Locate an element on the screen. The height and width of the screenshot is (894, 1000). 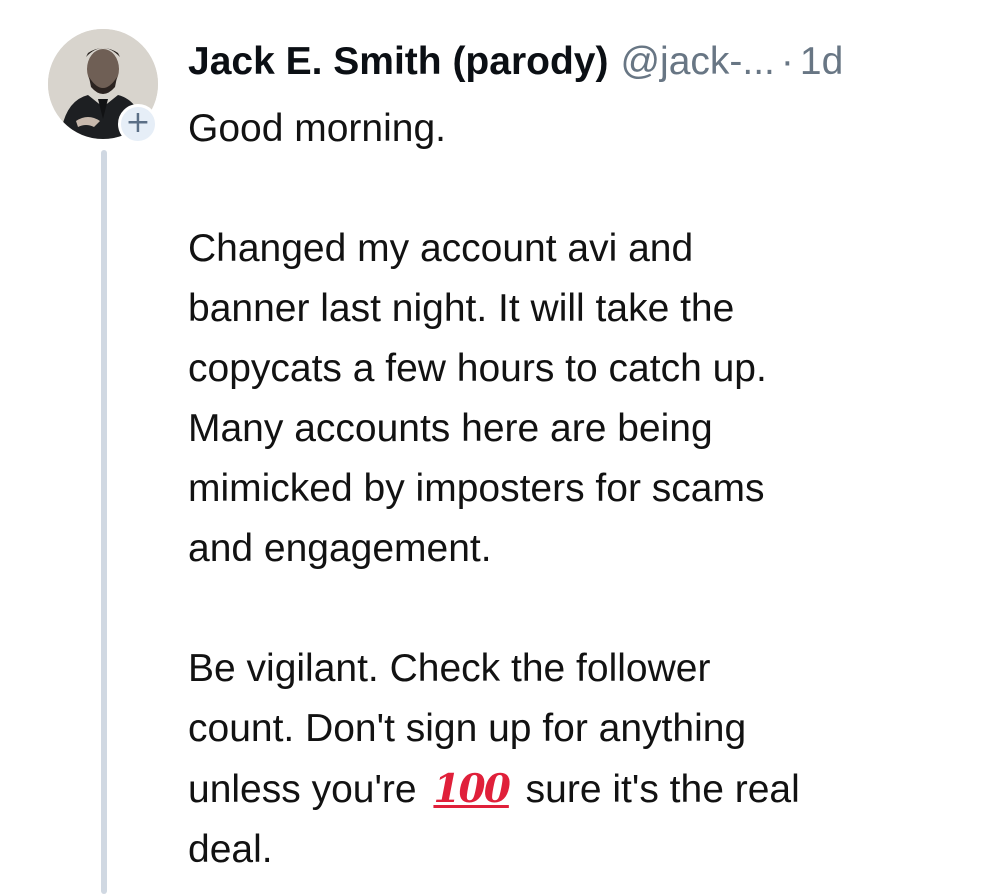
follow-button: + is located at coordinates (138, 124).